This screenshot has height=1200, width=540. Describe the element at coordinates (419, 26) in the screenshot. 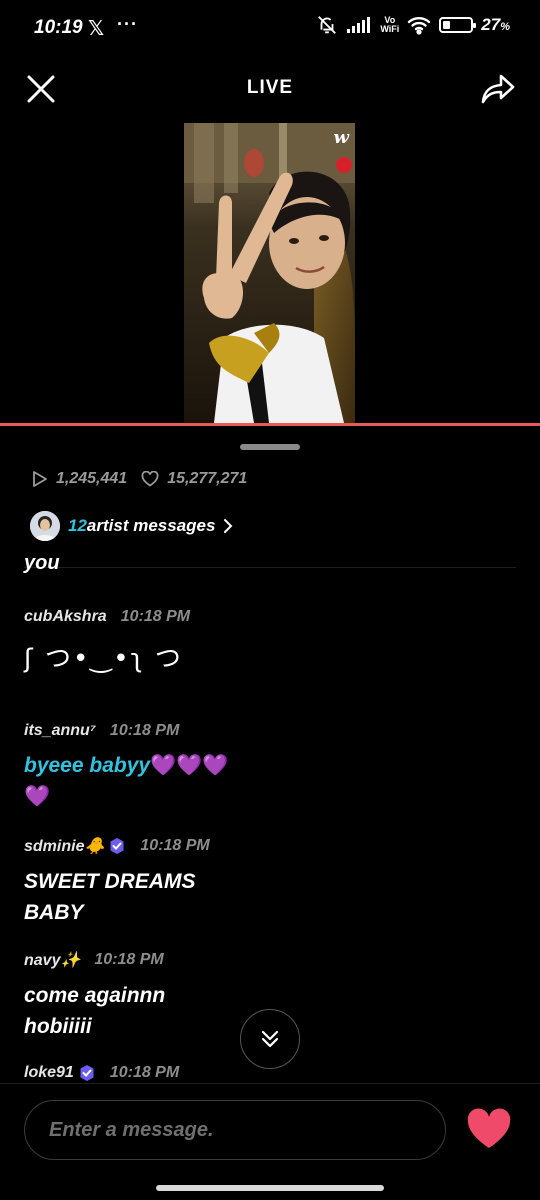

I see `wifi-icon` at that location.